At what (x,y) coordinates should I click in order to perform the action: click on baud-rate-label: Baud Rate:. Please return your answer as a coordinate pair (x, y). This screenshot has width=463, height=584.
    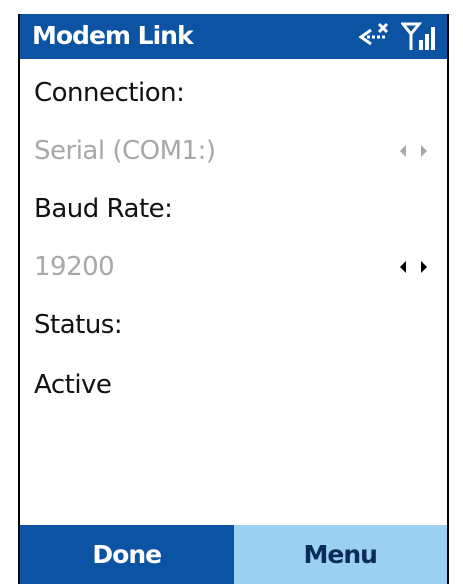
    Looking at the image, I should click on (103, 209).